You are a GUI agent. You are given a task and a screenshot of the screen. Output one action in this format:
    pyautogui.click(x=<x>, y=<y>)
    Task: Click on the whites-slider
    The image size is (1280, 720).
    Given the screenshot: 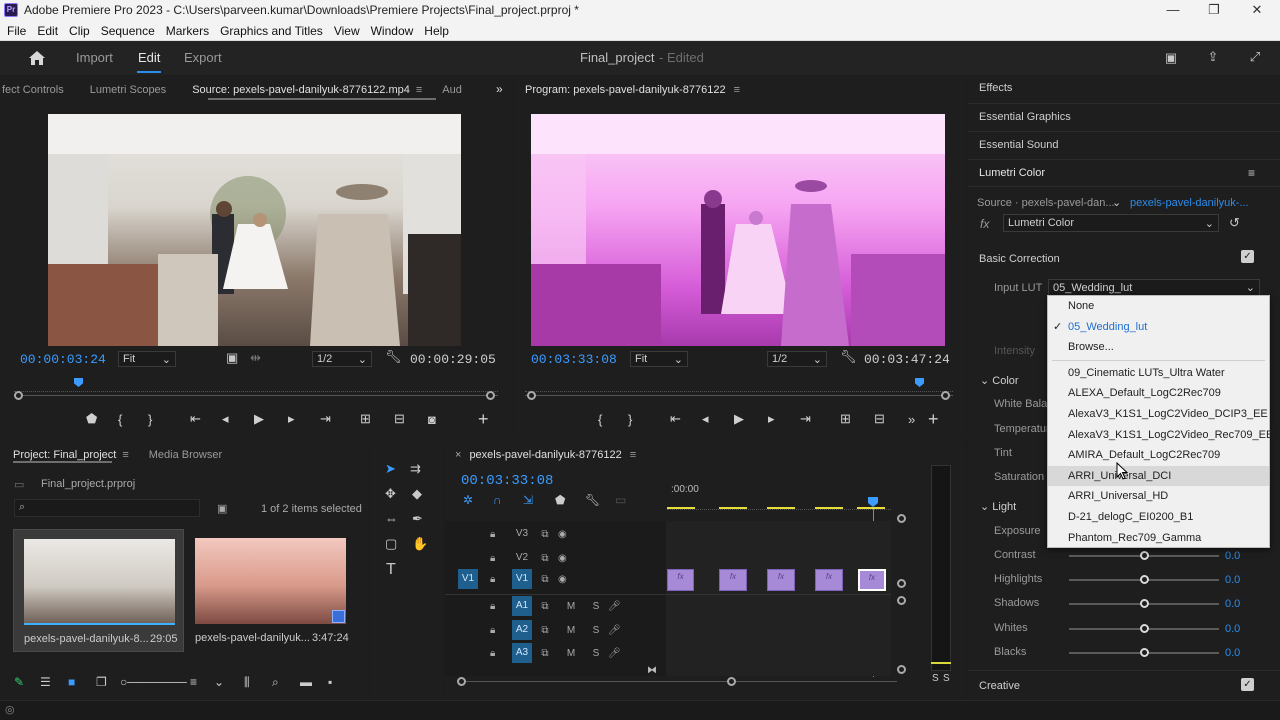 What is the action you would take?
    pyautogui.click(x=1144, y=628)
    